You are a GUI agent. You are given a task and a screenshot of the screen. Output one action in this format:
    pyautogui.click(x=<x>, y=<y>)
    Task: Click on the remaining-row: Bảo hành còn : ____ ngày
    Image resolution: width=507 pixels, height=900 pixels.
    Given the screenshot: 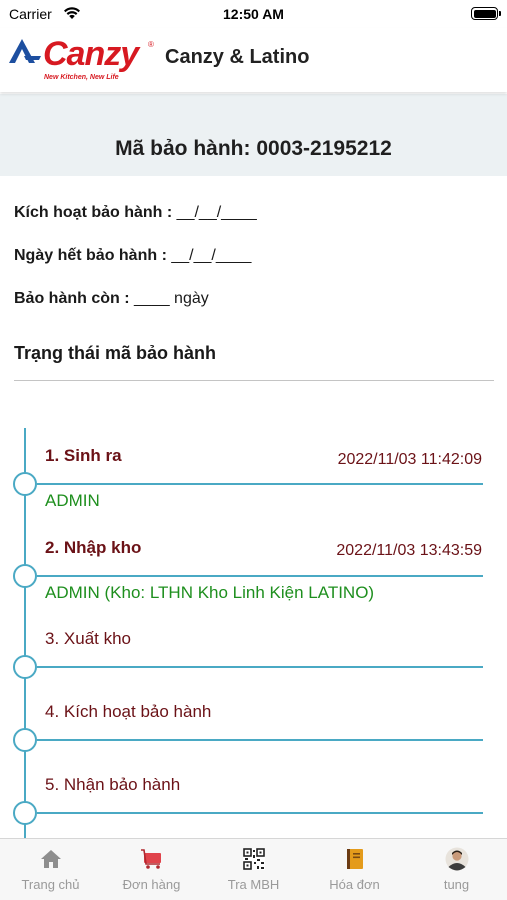 What is the action you would take?
    pyautogui.click(x=111, y=299)
    